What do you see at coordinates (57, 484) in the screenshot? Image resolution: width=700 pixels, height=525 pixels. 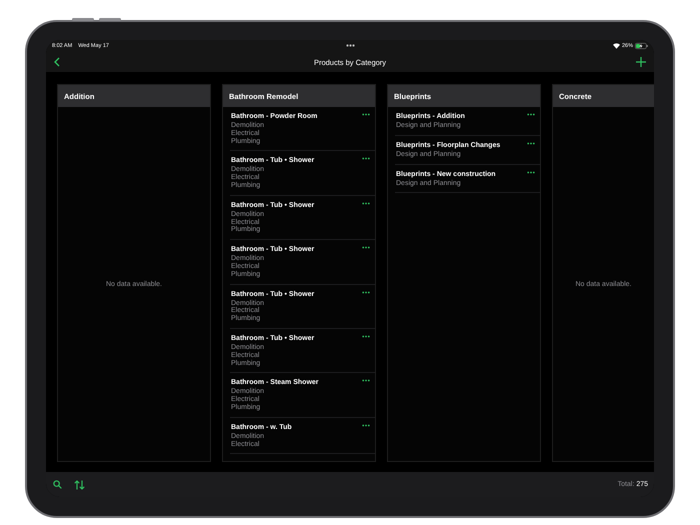 I see `search-icon` at bounding box center [57, 484].